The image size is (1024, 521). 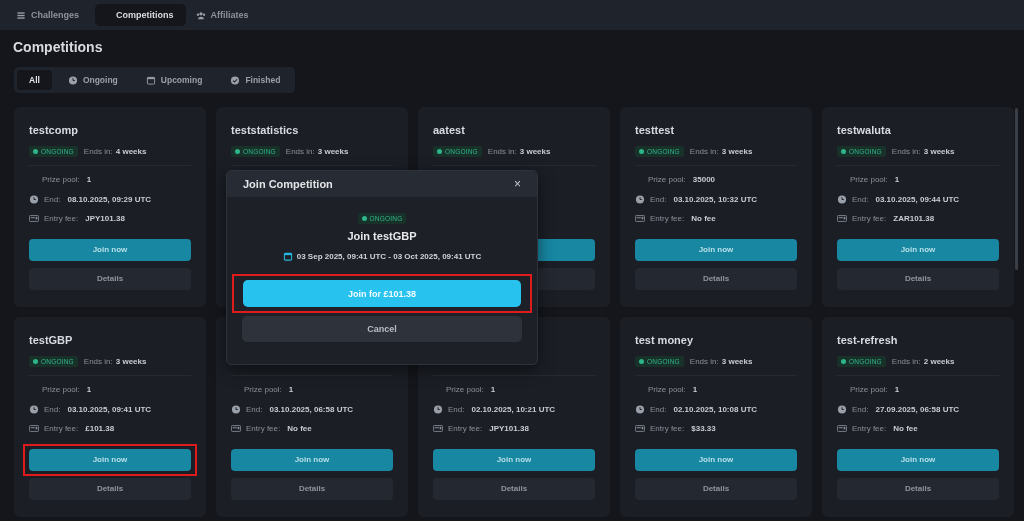 What do you see at coordinates (382, 236) in the screenshot?
I see `dialog-heading: Join testGBP` at bounding box center [382, 236].